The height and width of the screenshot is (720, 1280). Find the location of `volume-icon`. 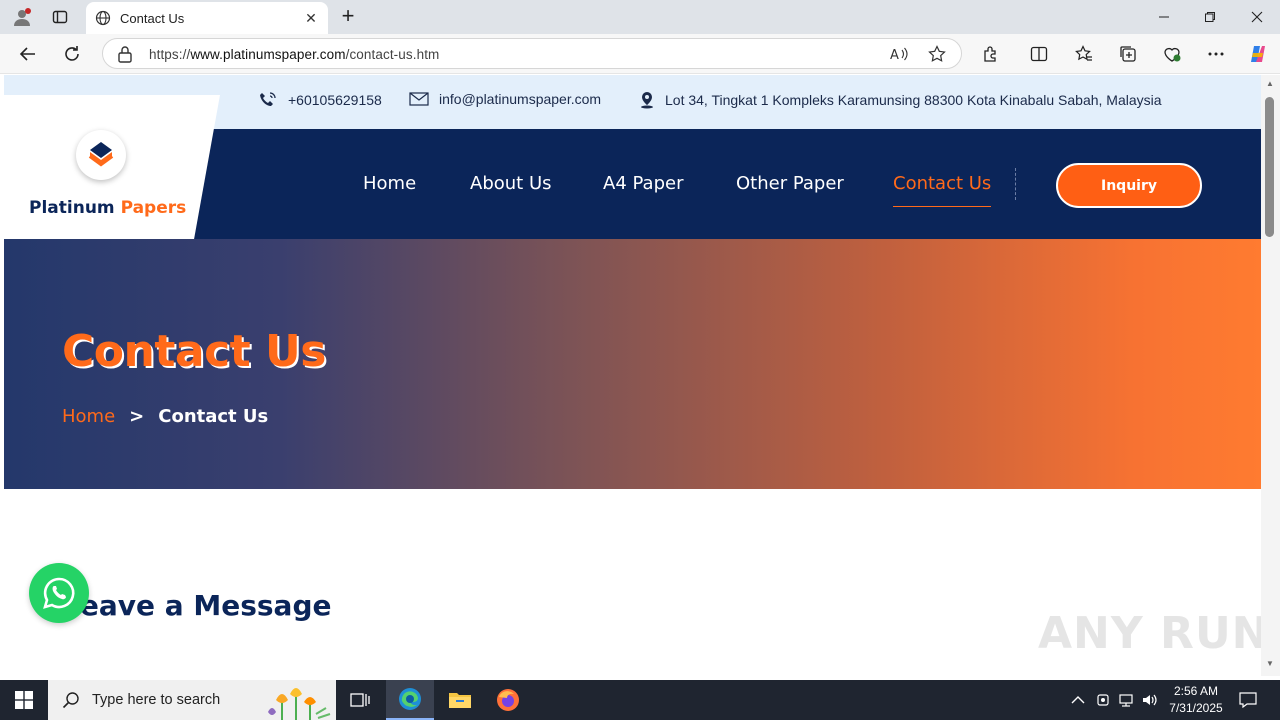

volume-icon is located at coordinates (1150, 700).